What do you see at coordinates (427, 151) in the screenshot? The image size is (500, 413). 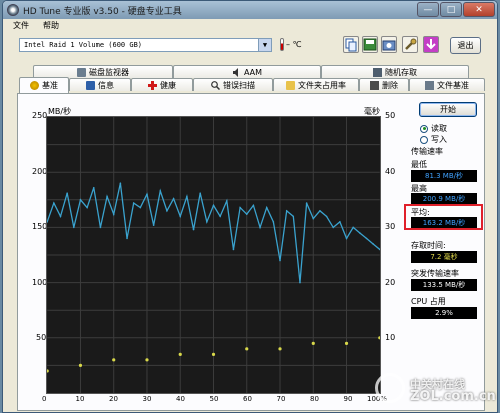 I see `transfer-rate-label: 传输速率` at bounding box center [427, 151].